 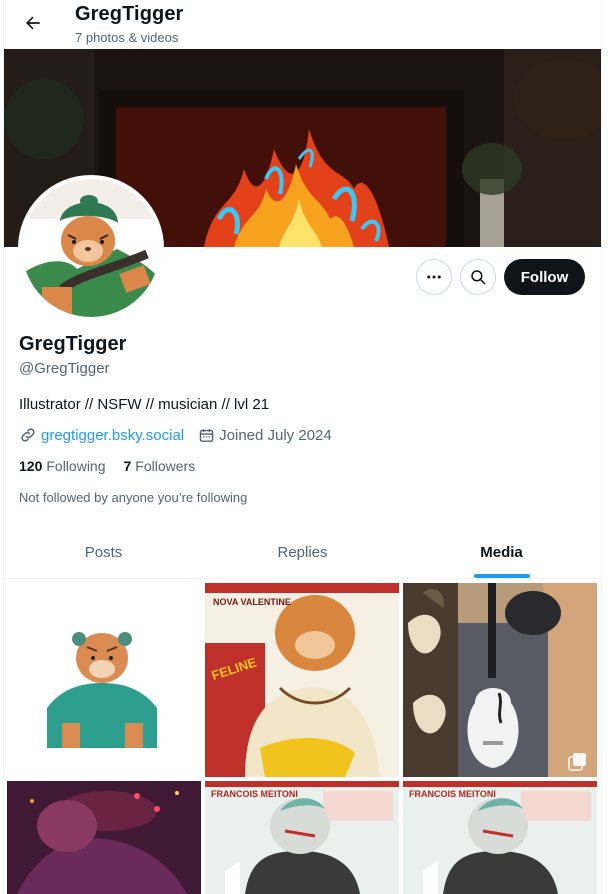 What do you see at coordinates (252, 602) in the screenshot?
I see `poster-name-text: NOVA VALENTINE` at bounding box center [252, 602].